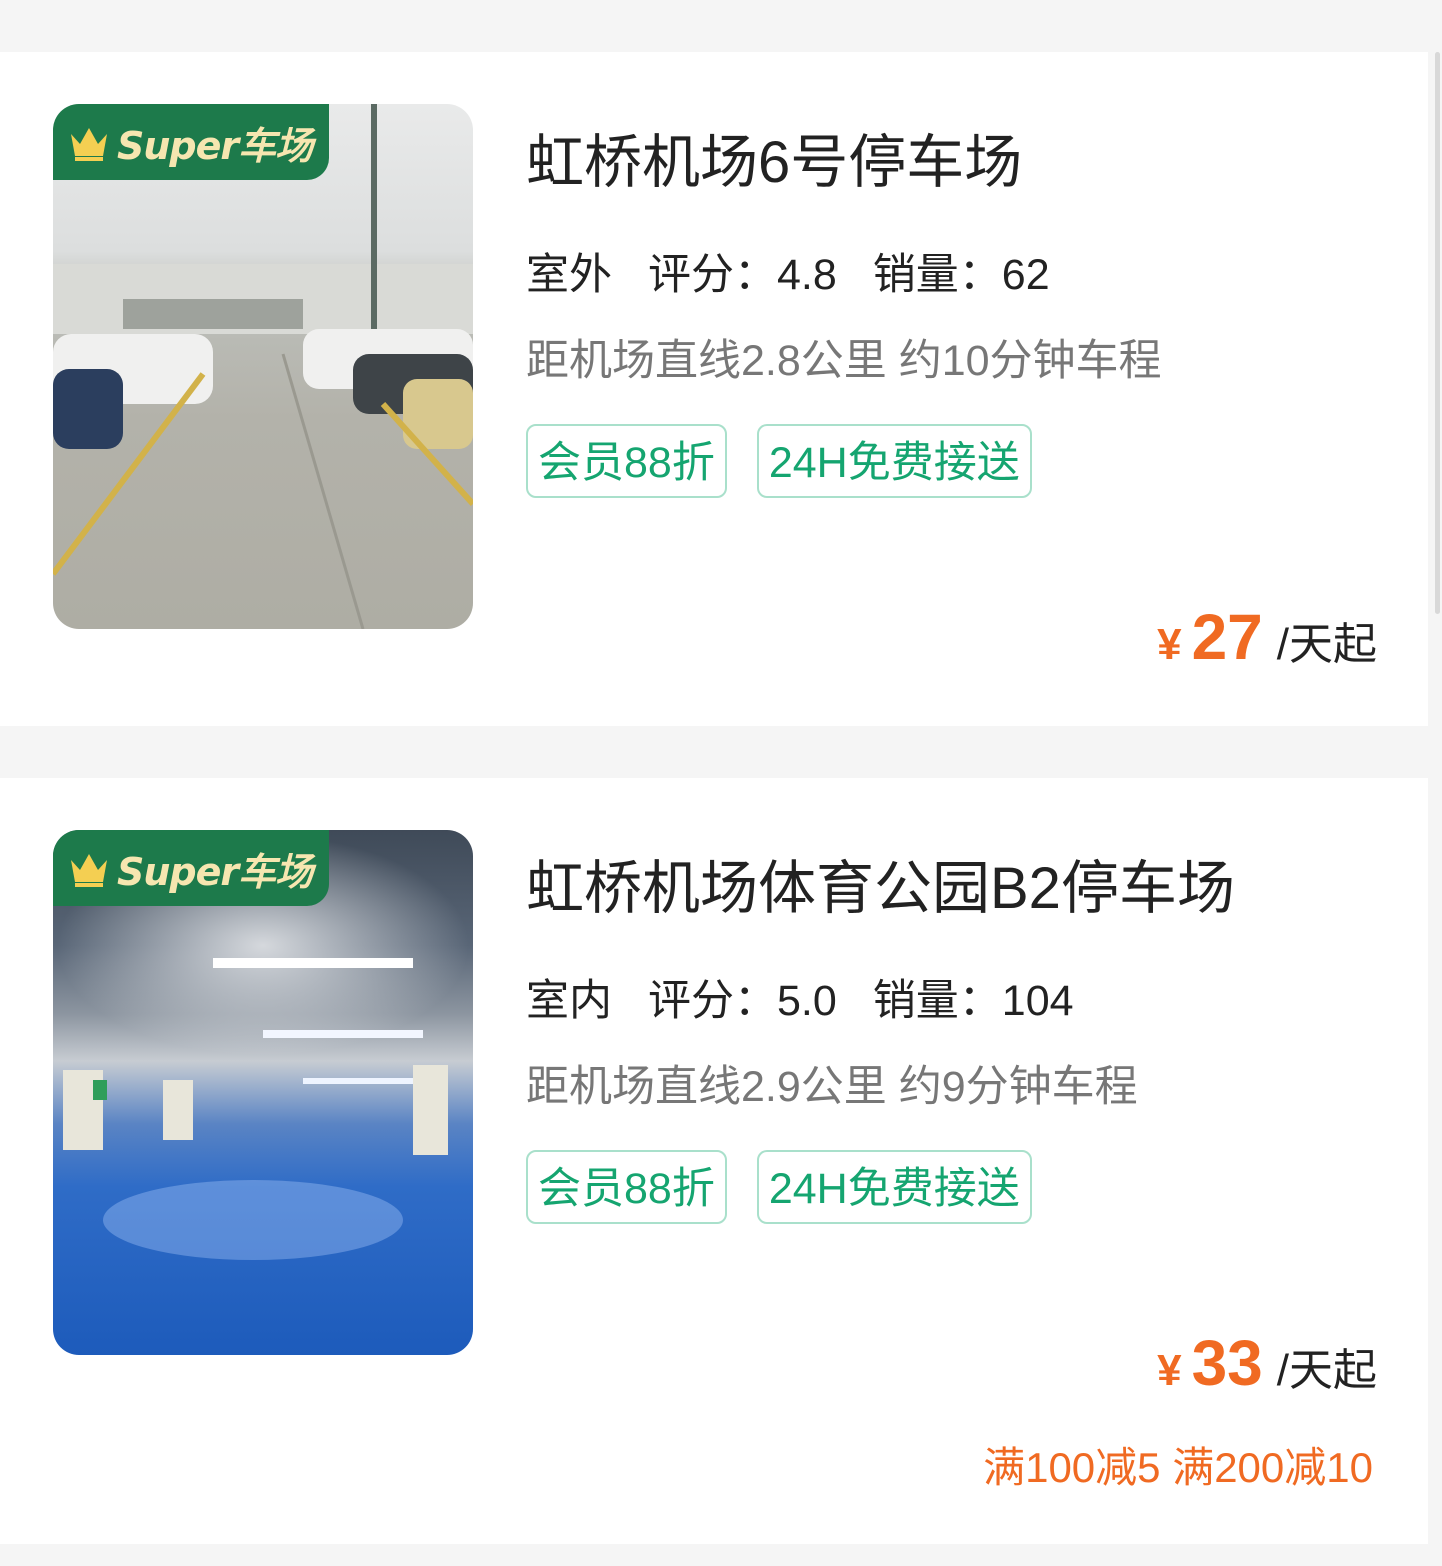 This screenshot has width=1442, height=1566. What do you see at coordinates (880, 883) in the screenshot?
I see `parking-lot-name: 虹桥机场体育公园B2停车场` at bounding box center [880, 883].